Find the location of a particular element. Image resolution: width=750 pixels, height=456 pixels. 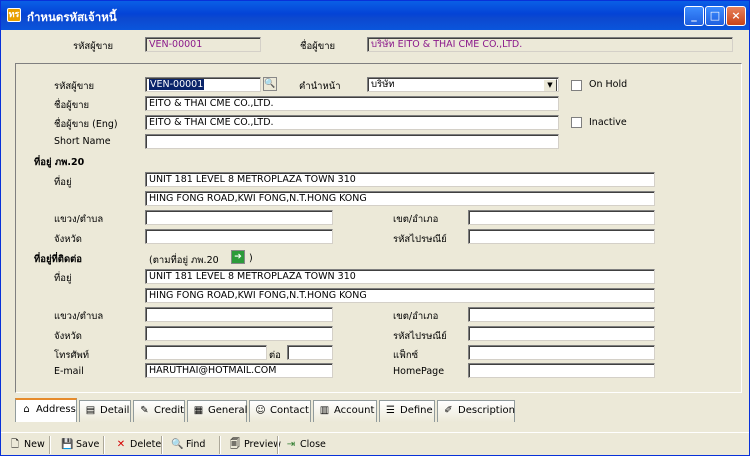

delete-label: Delete is located at coordinates (146, 444).